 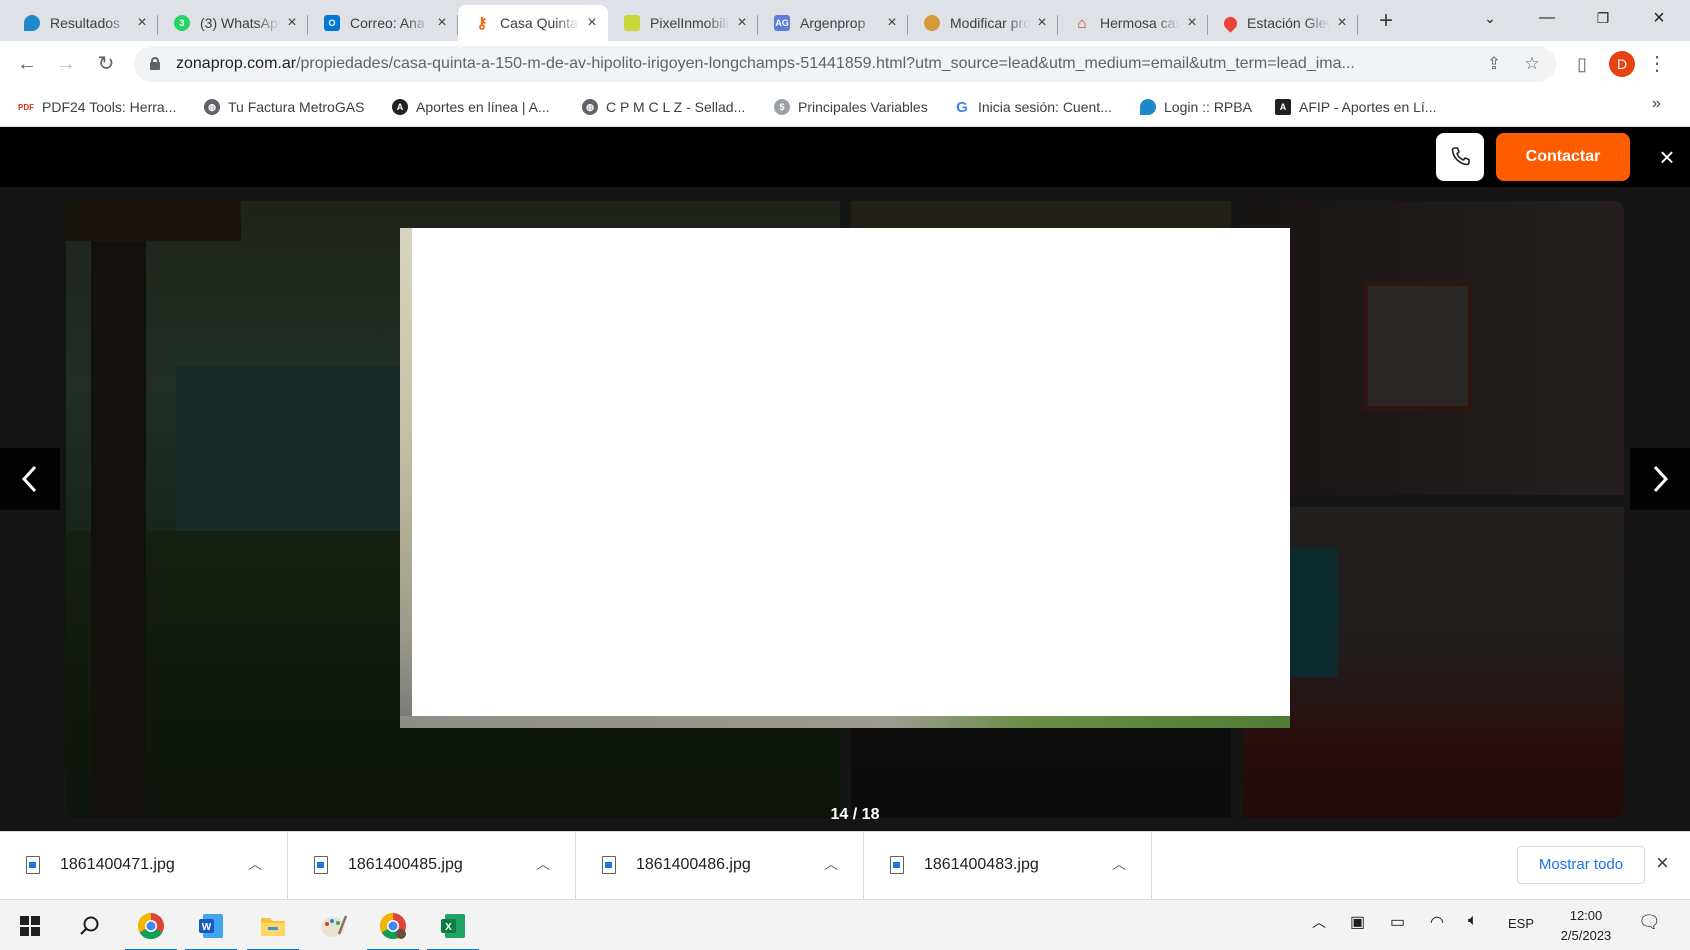 What do you see at coordinates (1657, 64) in the screenshot?
I see `menu-kebab-icon: ⋮` at bounding box center [1657, 64].